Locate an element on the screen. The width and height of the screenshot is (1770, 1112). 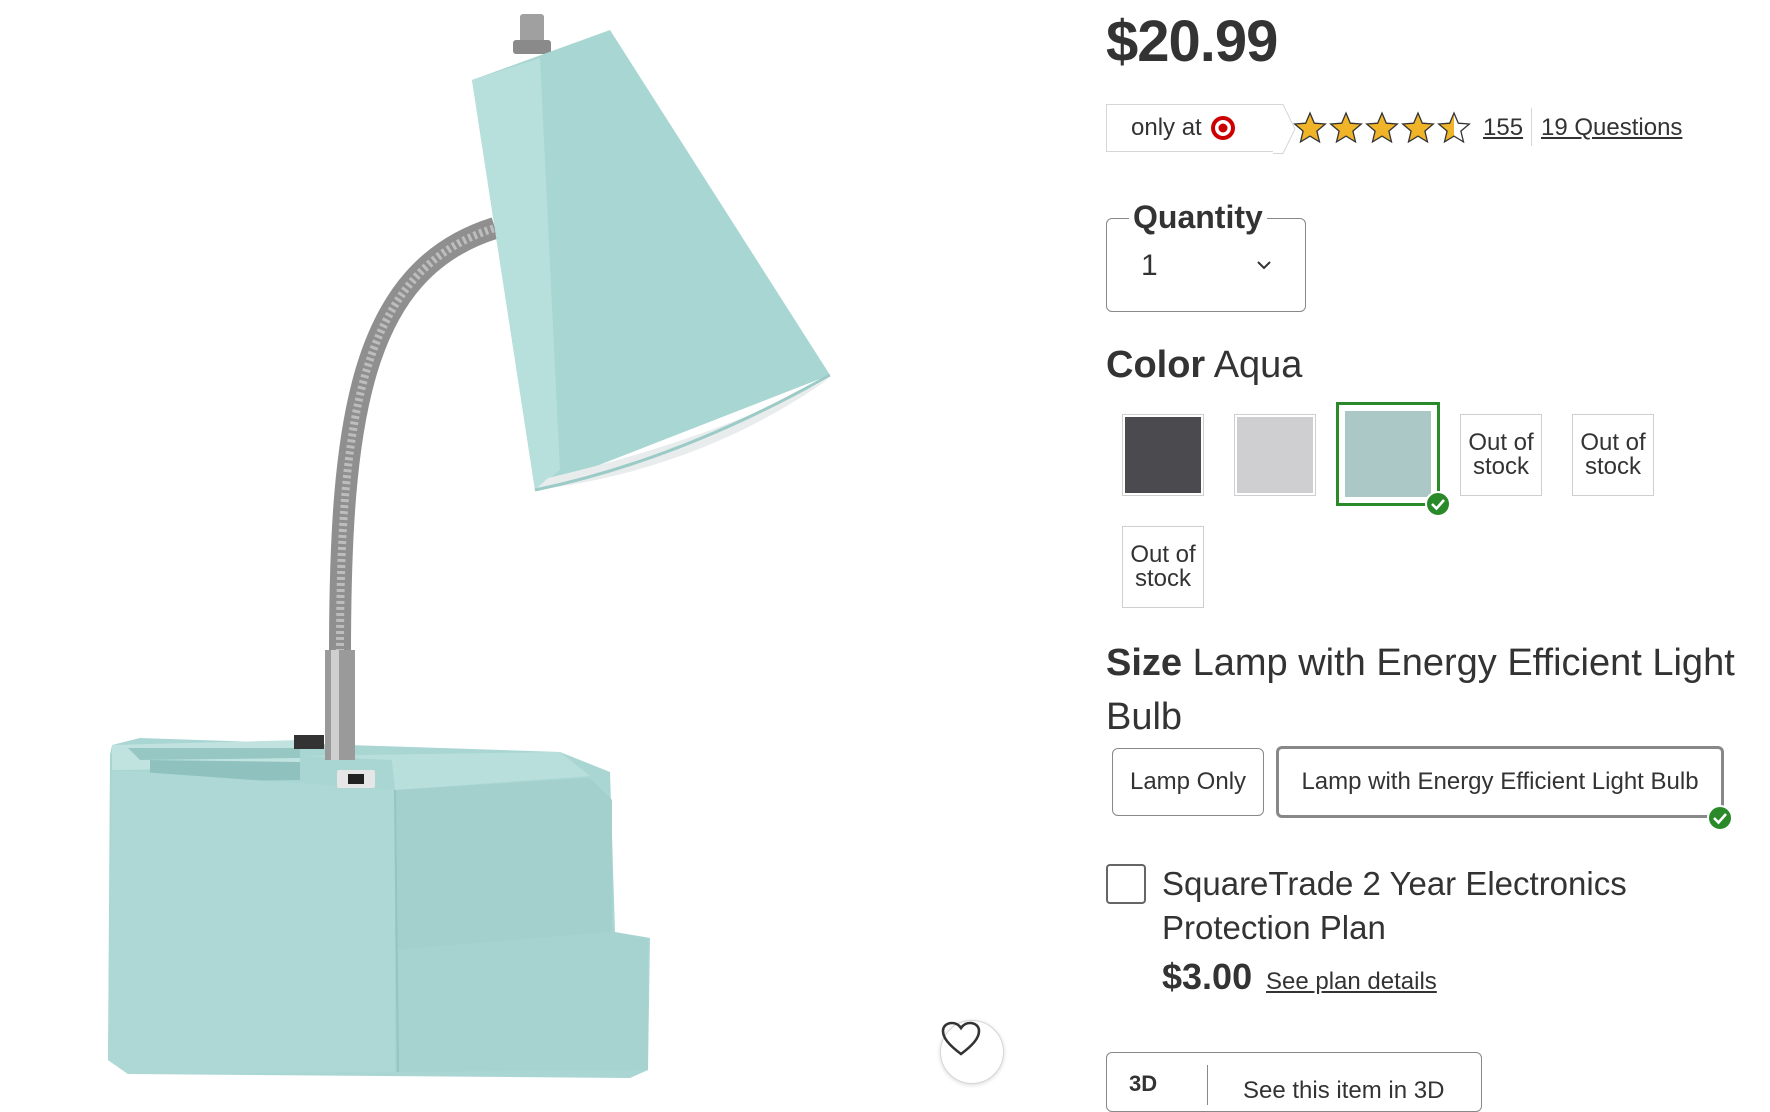
size-option-lamp-with-bulb: Lamp with Energy Efficient Light Bulb is located at coordinates (1504, 788).